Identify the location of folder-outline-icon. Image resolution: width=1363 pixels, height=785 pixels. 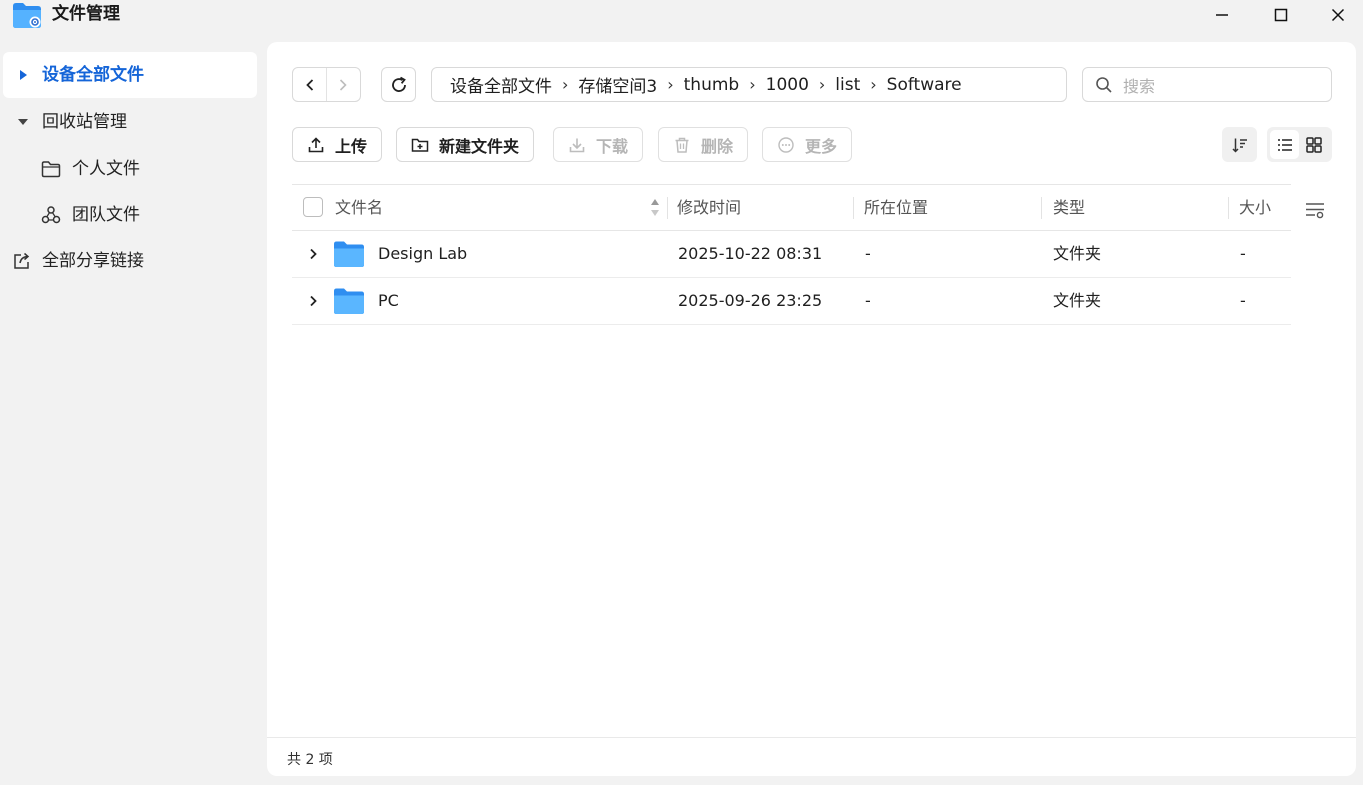
(51, 169).